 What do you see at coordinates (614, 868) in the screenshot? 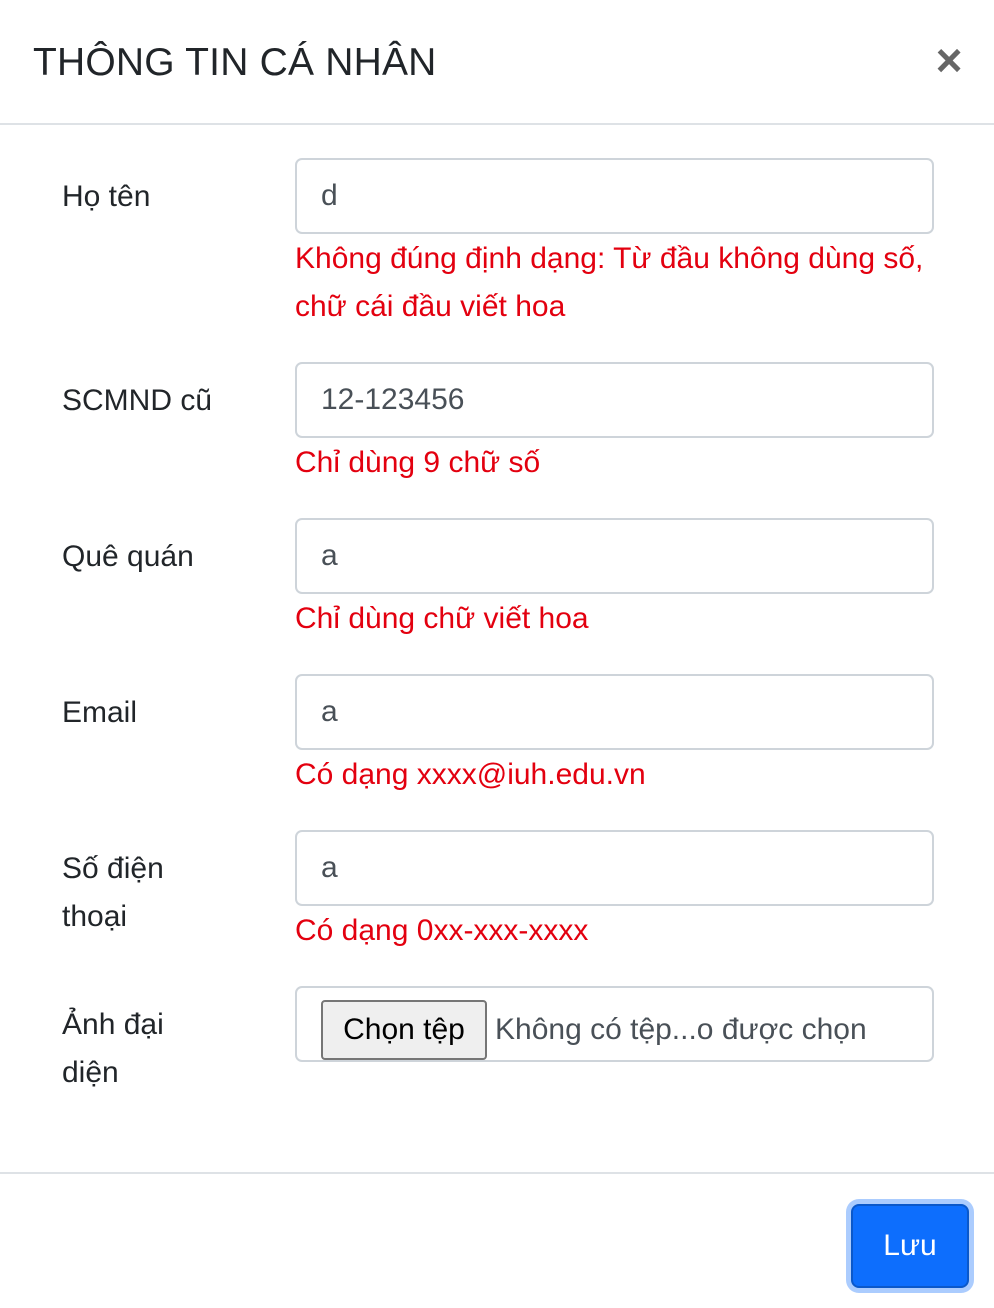
I see `phone-input` at bounding box center [614, 868].